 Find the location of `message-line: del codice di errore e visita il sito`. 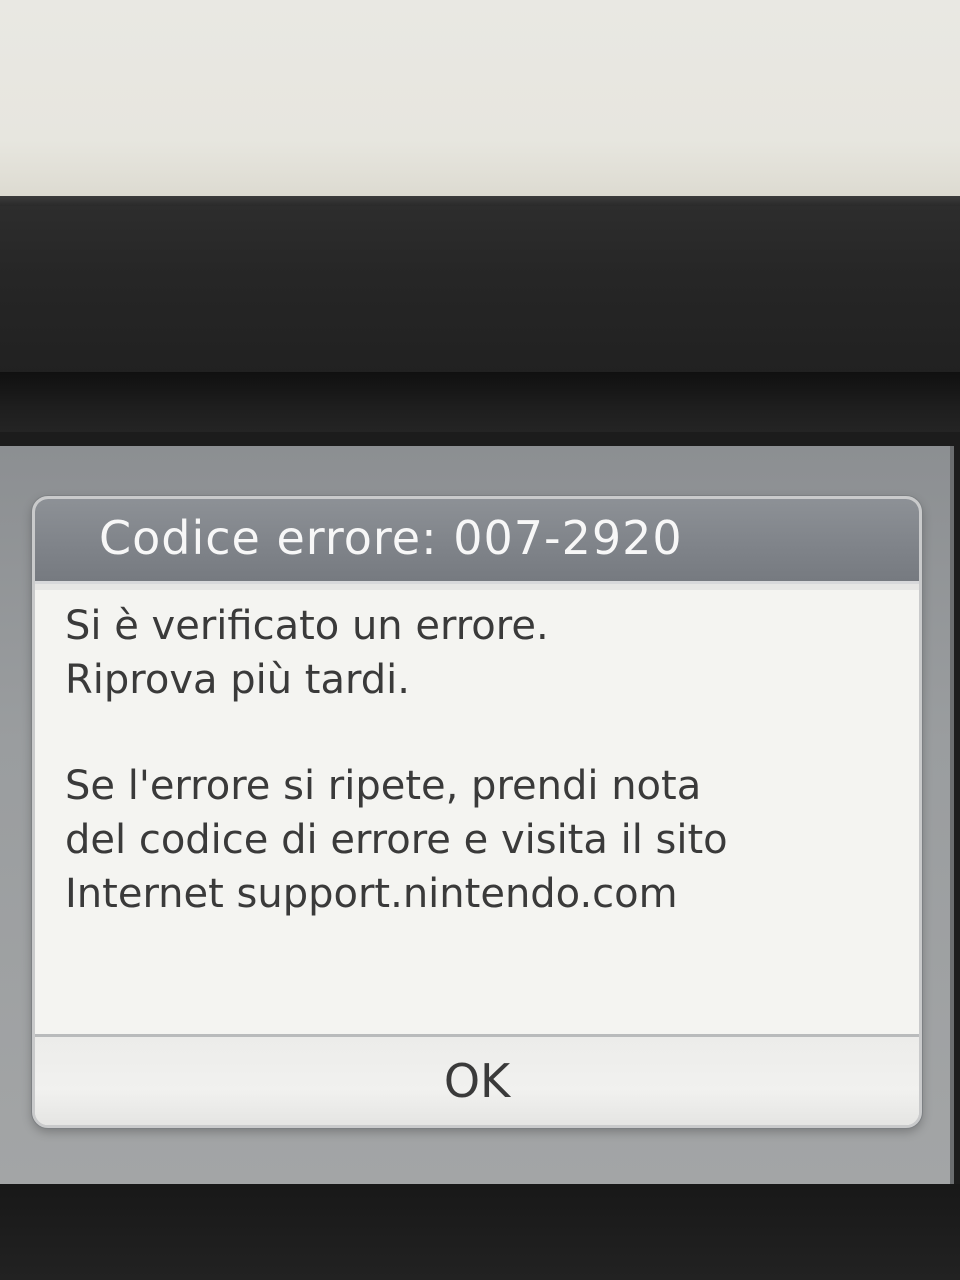

message-line: del codice di errore e visita il sito is located at coordinates (396, 840).